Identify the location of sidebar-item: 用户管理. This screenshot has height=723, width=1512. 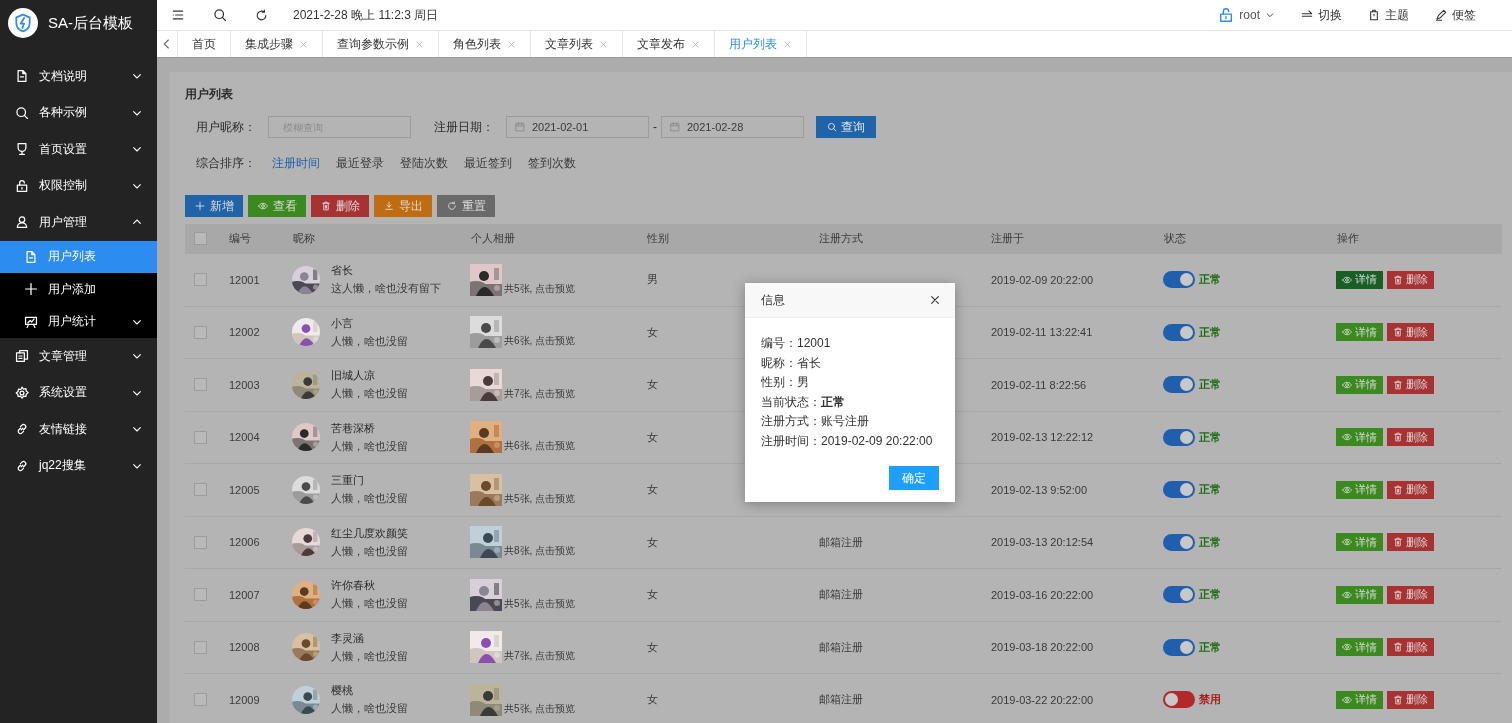
(78, 222).